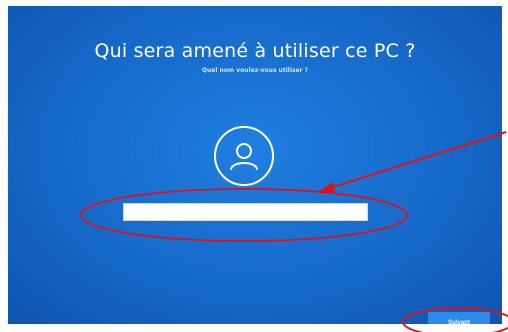  I want to click on user-icon, so click(244, 156).